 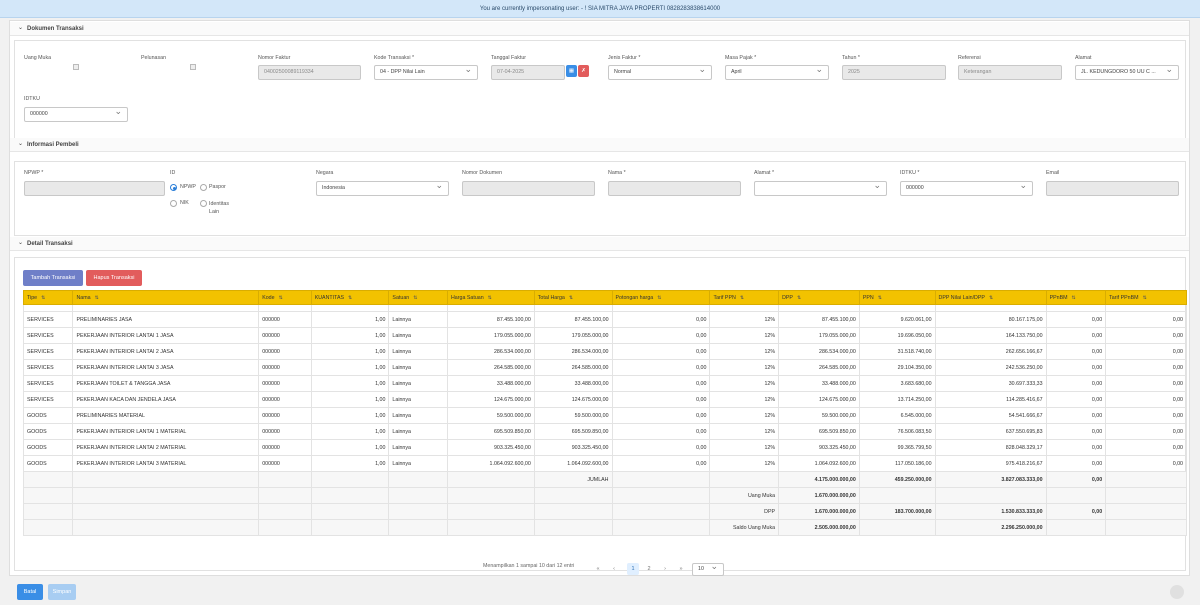 What do you see at coordinates (674, 188) in the screenshot?
I see `nama-input` at bounding box center [674, 188].